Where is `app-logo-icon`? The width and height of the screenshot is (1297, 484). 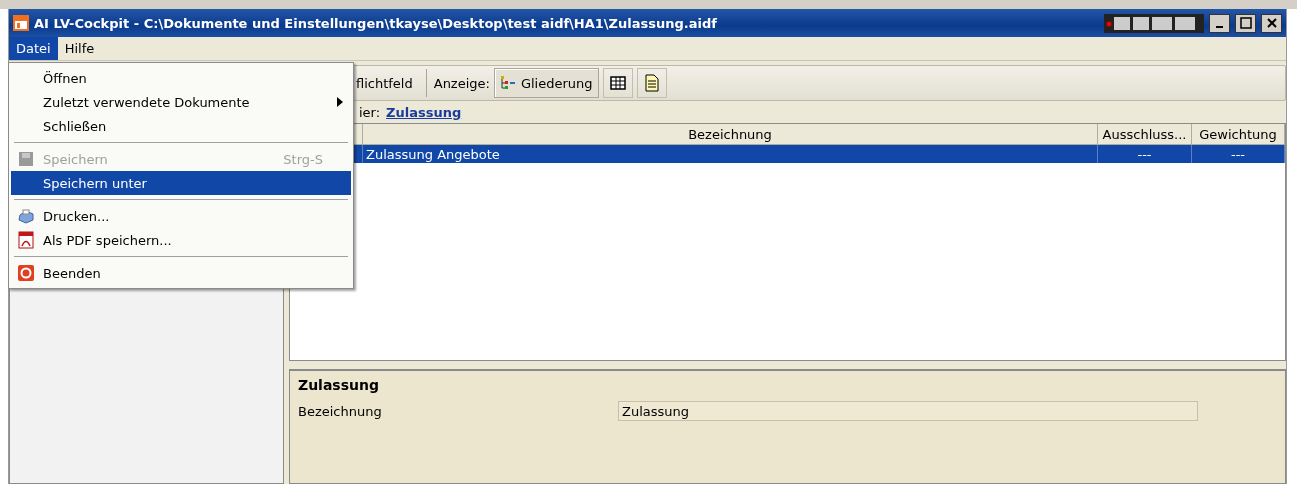
app-logo-icon is located at coordinates (21, 23).